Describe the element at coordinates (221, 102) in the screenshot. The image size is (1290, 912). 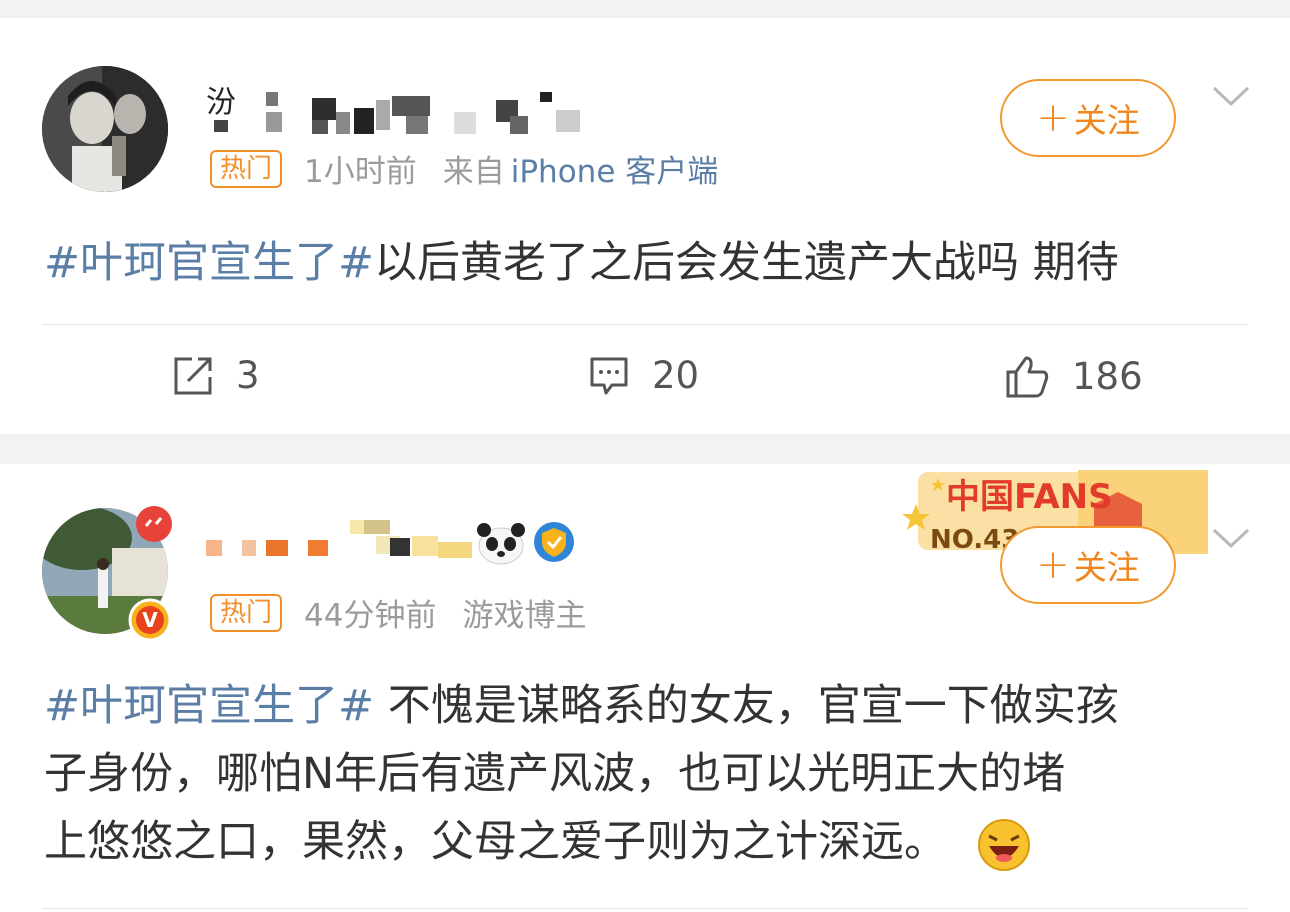
I see `svg-text: 汾` at that location.